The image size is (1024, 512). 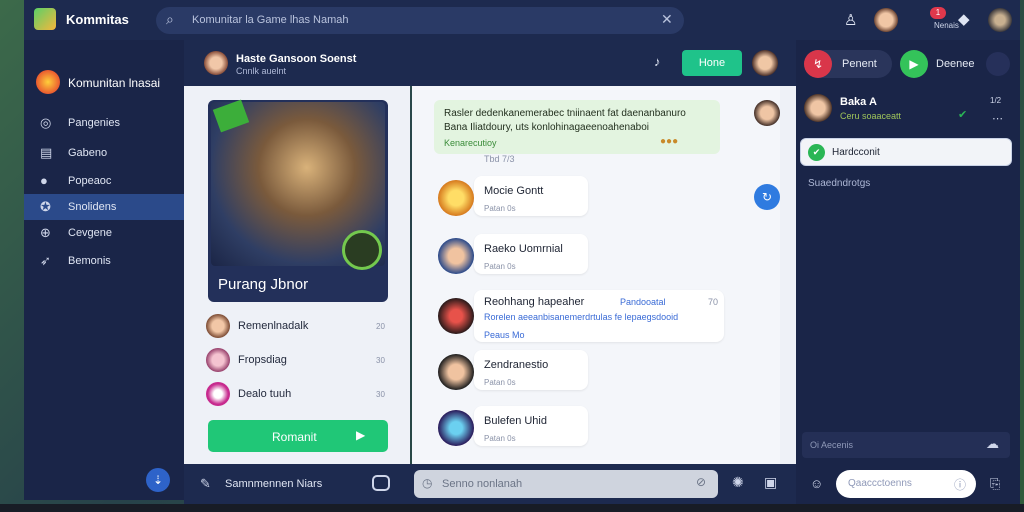 I want to click on sidebar-item-label: Gabeno, so click(x=88, y=153).